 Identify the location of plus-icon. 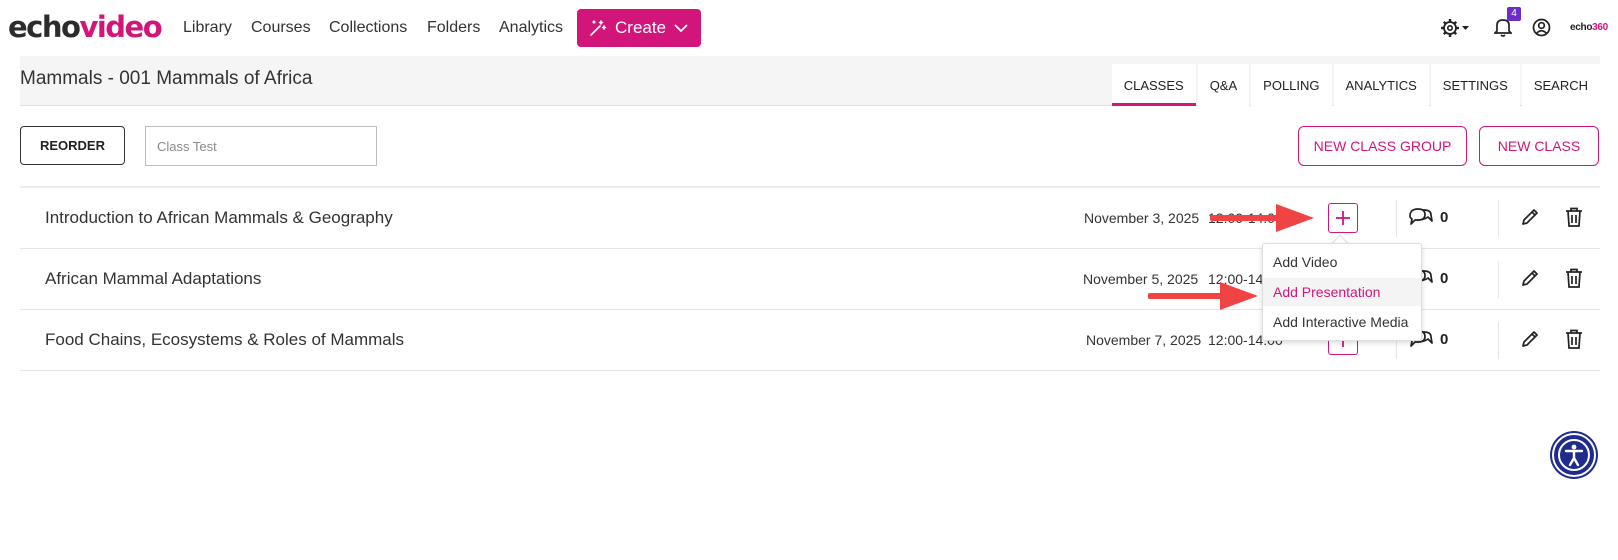
(1343, 218).